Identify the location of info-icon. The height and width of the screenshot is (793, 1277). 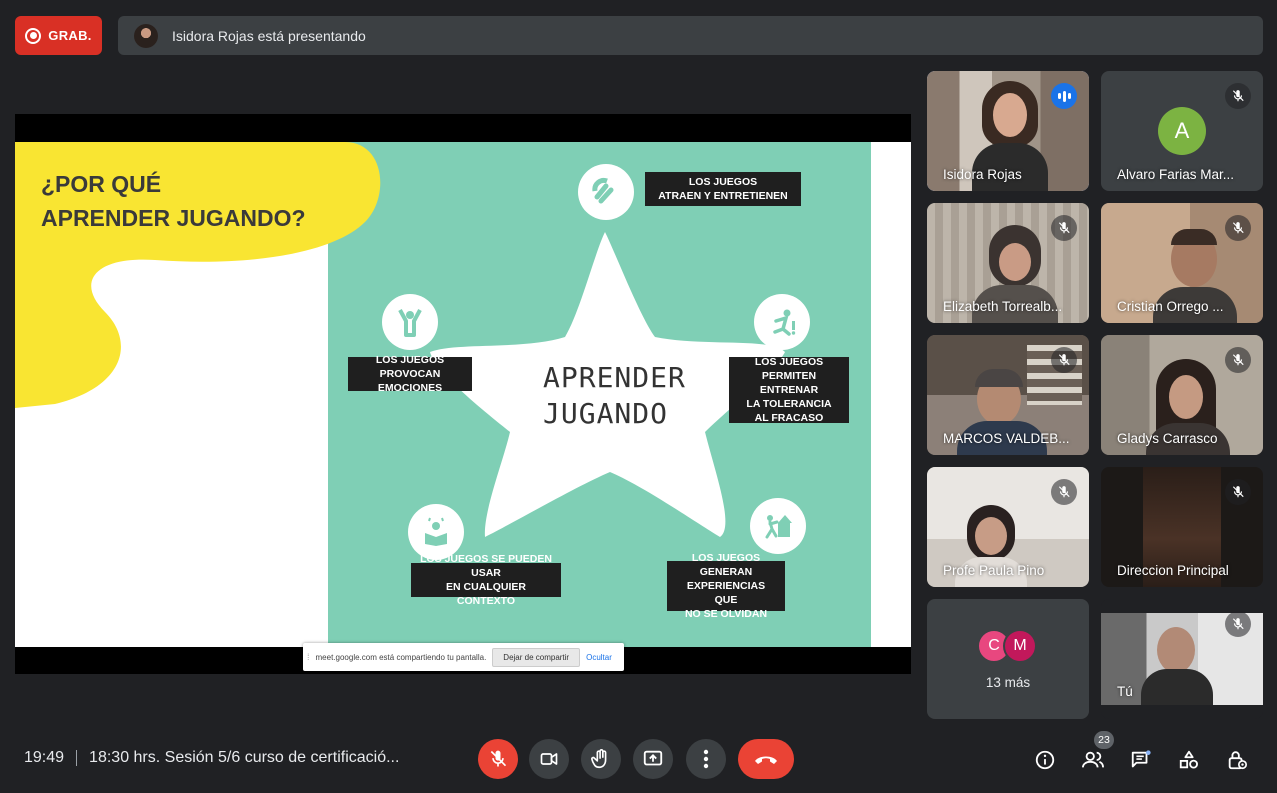
(1045, 760).